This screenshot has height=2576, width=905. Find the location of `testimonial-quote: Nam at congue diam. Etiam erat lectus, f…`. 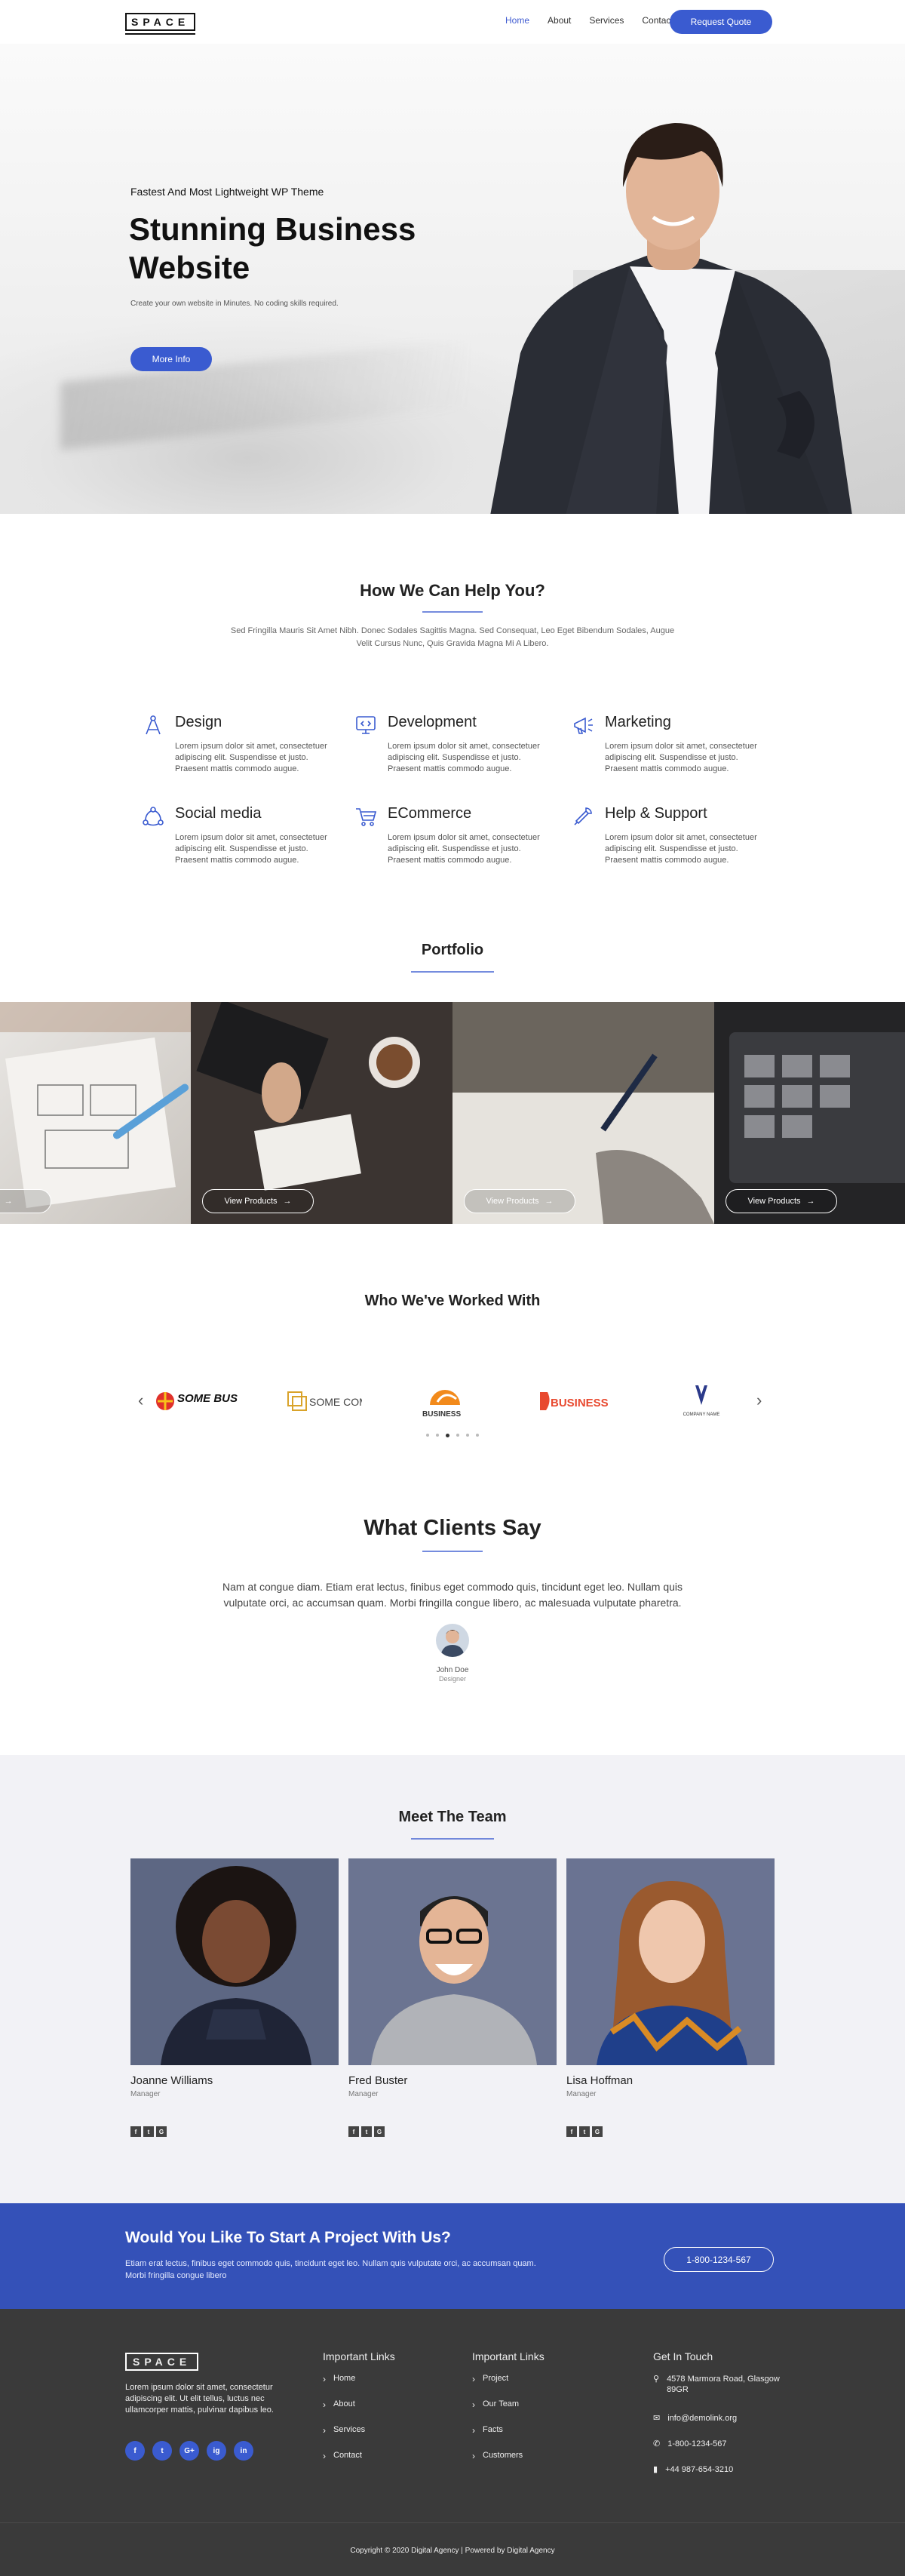

testimonial-quote: Nam at congue diam. Etiam erat lectus, f… is located at coordinates (452, 1595).